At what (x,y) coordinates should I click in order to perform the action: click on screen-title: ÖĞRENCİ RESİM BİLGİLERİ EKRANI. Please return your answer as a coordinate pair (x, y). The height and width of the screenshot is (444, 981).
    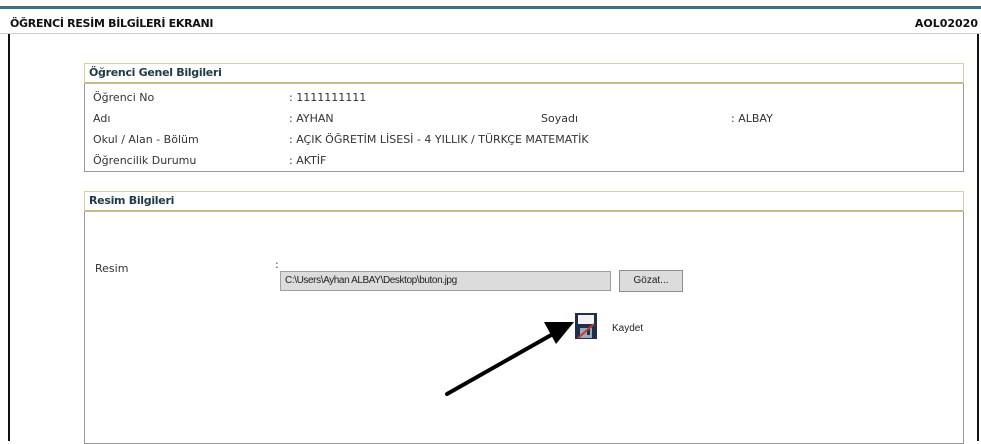
    Looking at the image, I should click on (112, 23).